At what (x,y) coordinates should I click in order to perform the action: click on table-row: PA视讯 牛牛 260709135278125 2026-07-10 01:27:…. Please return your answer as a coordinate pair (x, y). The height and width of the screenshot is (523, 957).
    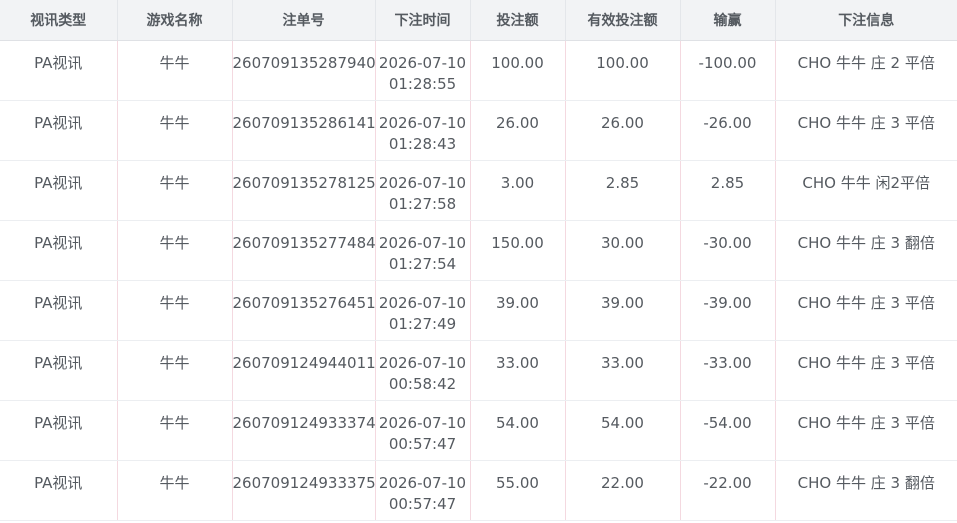
    Looking at the image, I should click on (478, 190).